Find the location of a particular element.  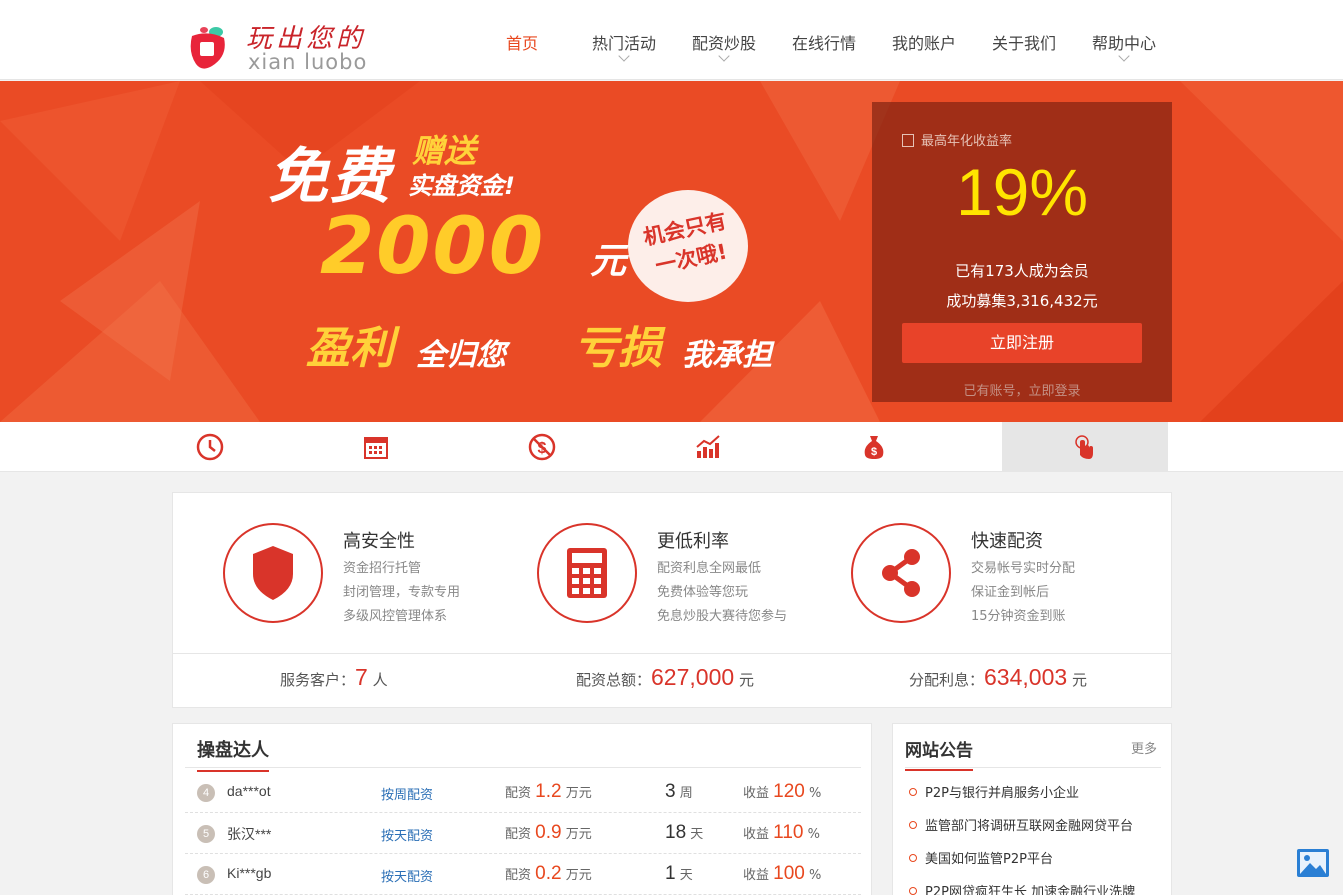

feature-title: 更低利率 is located at coordinates (693, 541).